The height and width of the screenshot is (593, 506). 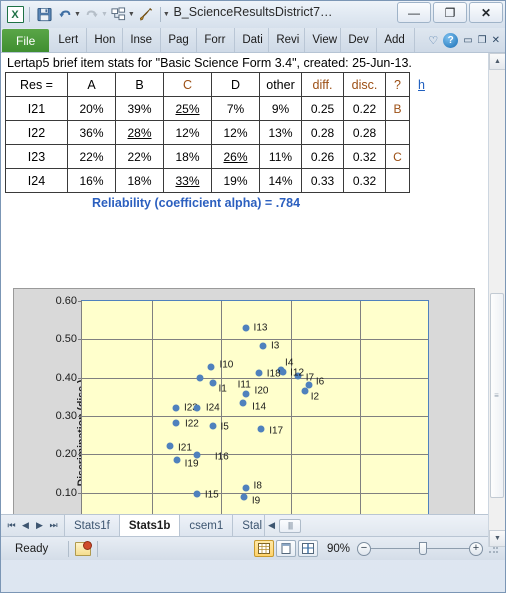 I want to click on restore-window-icon: ❐, so click(x=482, y=40).